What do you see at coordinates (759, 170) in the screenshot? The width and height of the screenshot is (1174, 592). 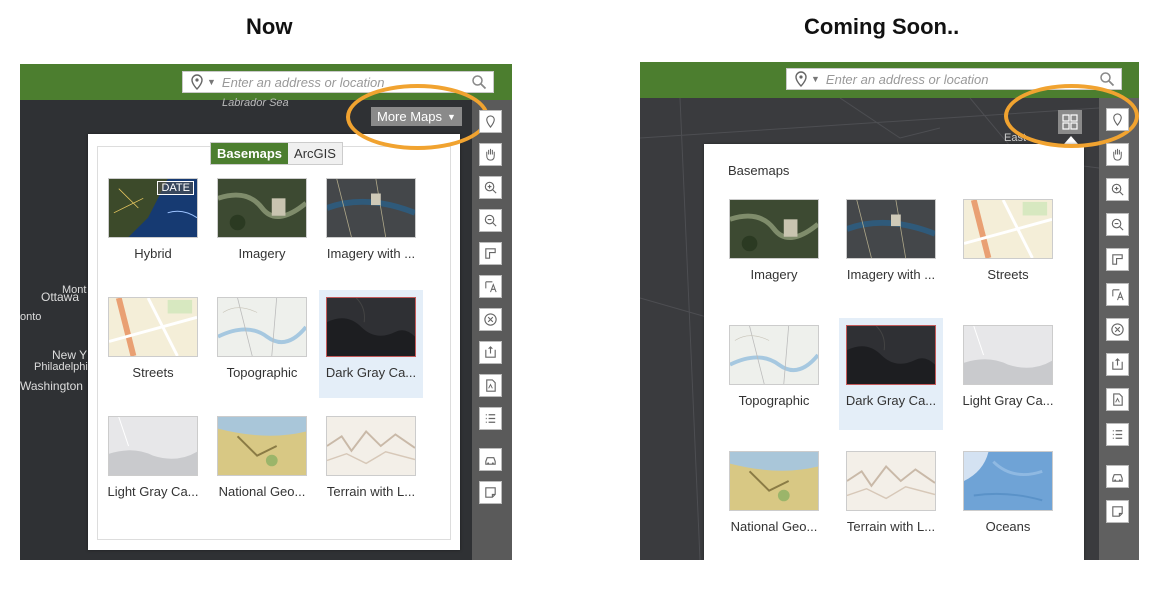 I see `gallery-title: Basemaps` at bounding box center [759, 170].